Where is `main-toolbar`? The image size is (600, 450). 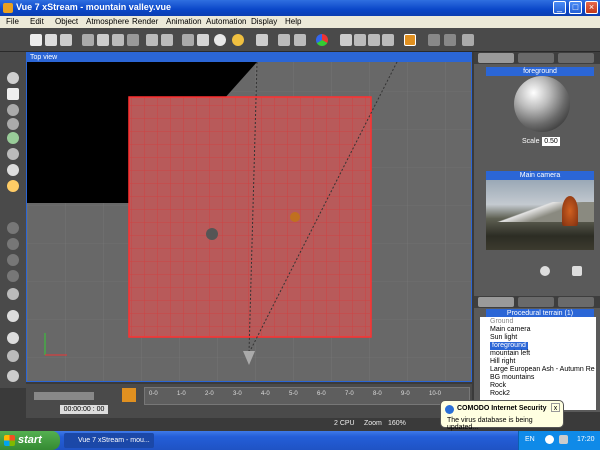
main-toolbar is located at coordinates (300, 40).